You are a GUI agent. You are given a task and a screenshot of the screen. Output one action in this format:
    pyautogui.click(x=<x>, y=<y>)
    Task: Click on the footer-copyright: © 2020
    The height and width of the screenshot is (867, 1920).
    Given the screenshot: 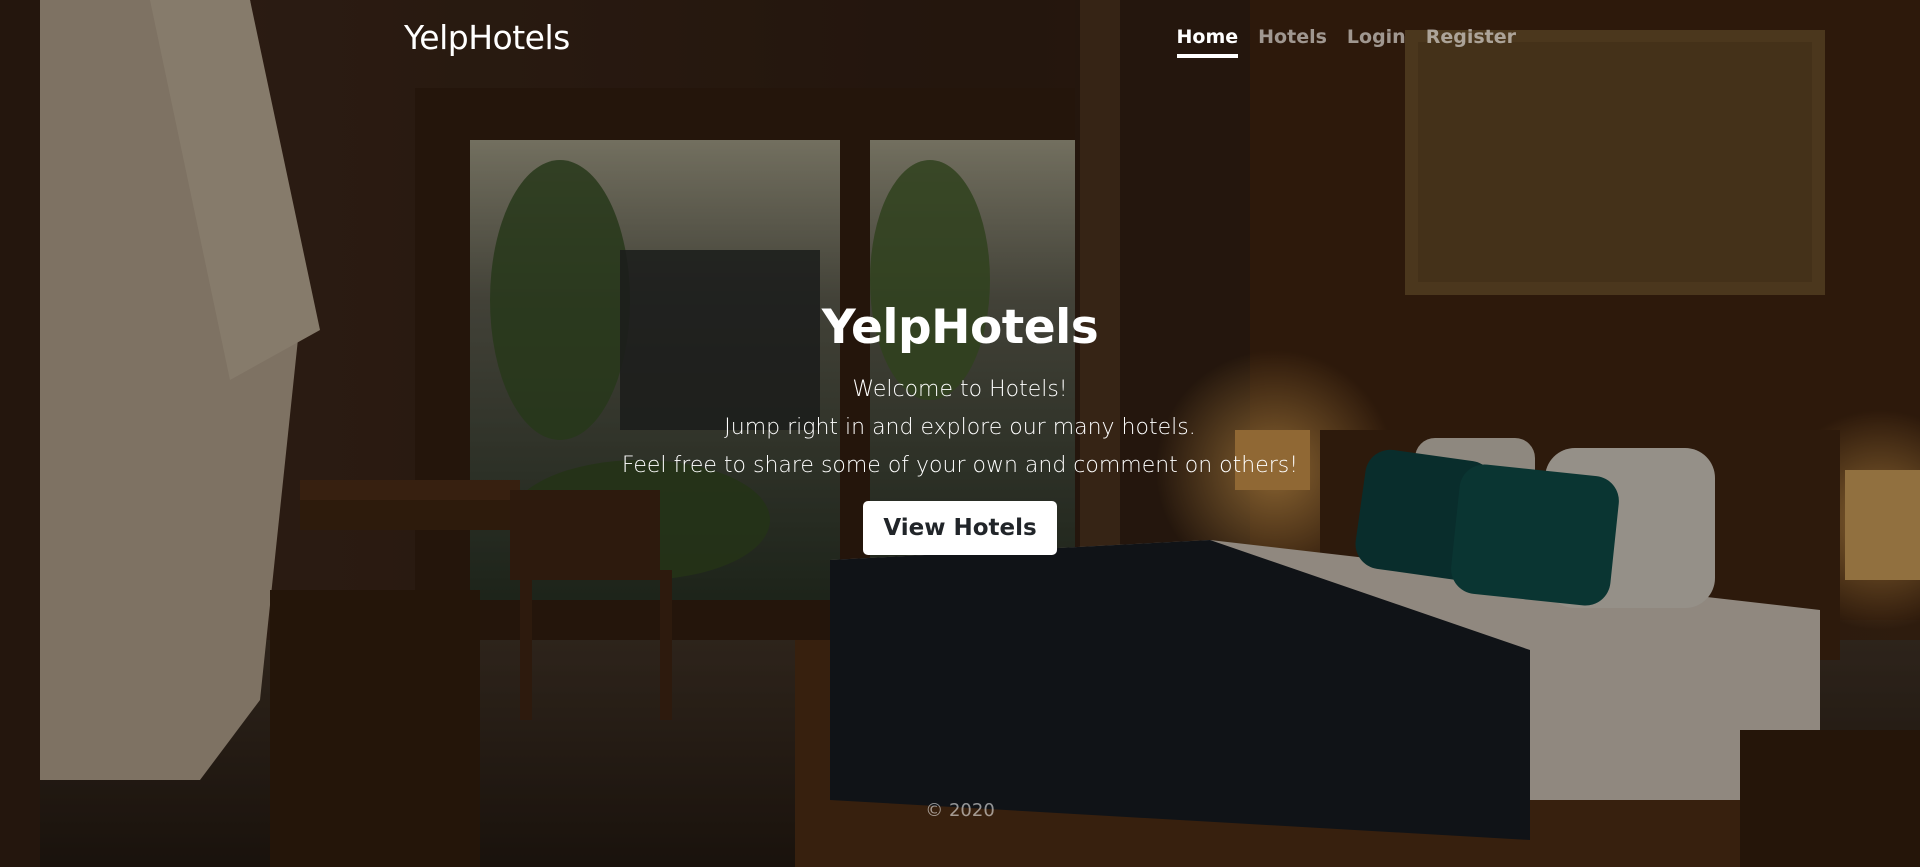 What is the action you would take?
    pyautogui.click(x=960, y=810)
    